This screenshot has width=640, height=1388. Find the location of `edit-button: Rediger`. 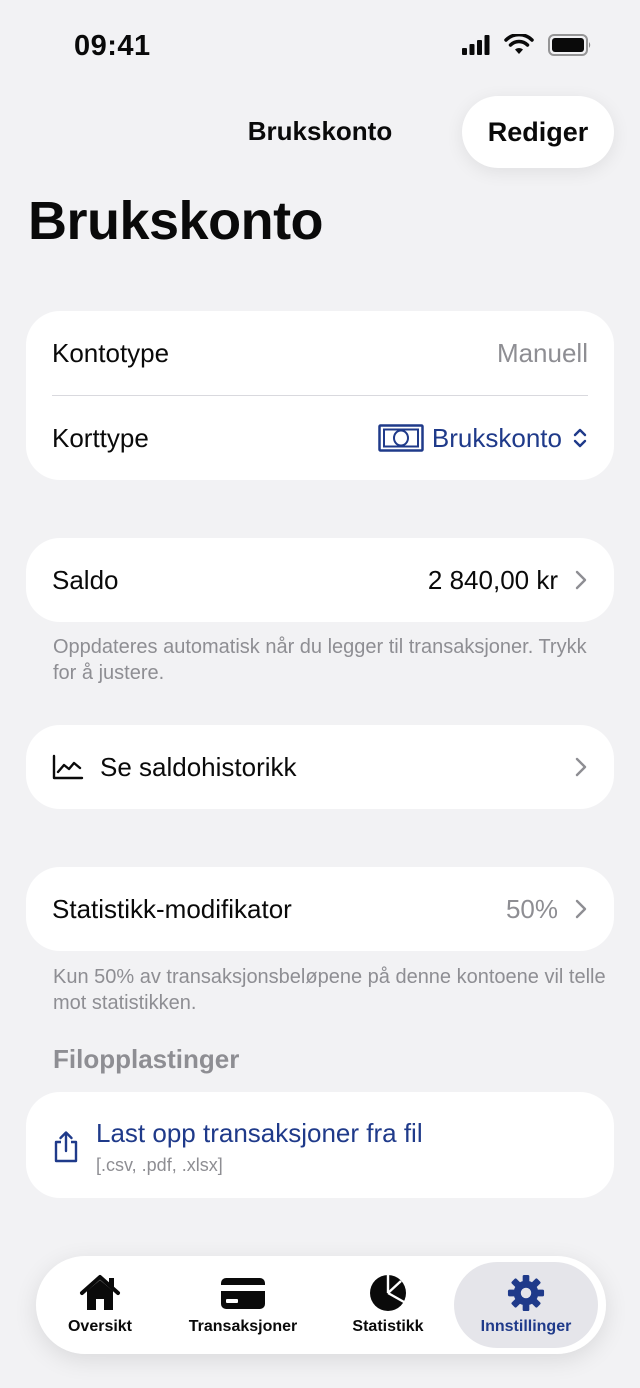

edit-button: Rediger is located at coordinates (538, 132).